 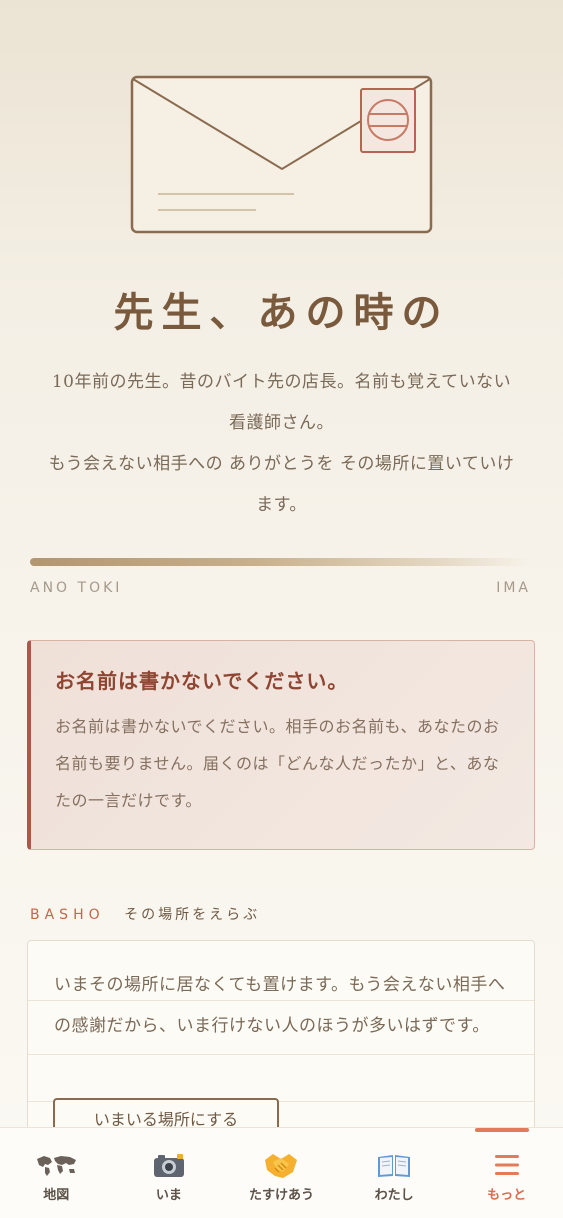 I want to click on bottom-nav: 地図 いま たすけあう わたし もっと, so click(x=281, y=1172).